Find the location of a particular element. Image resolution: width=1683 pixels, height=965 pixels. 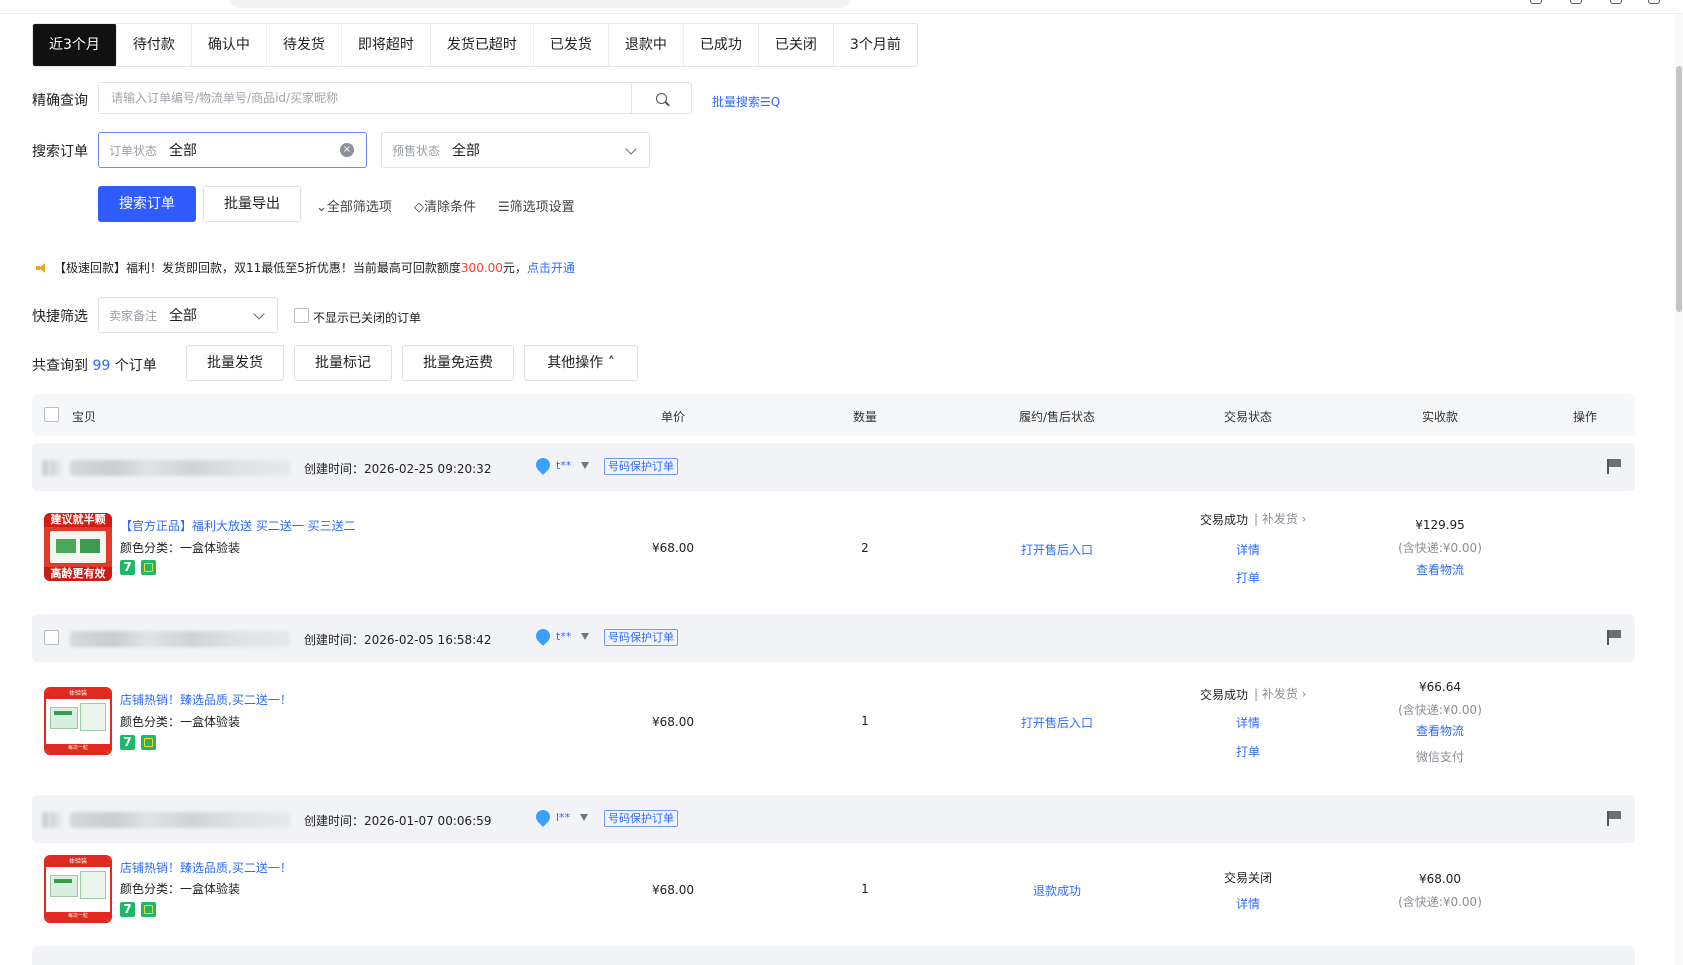

search-input is located at coordinates (365, 98).